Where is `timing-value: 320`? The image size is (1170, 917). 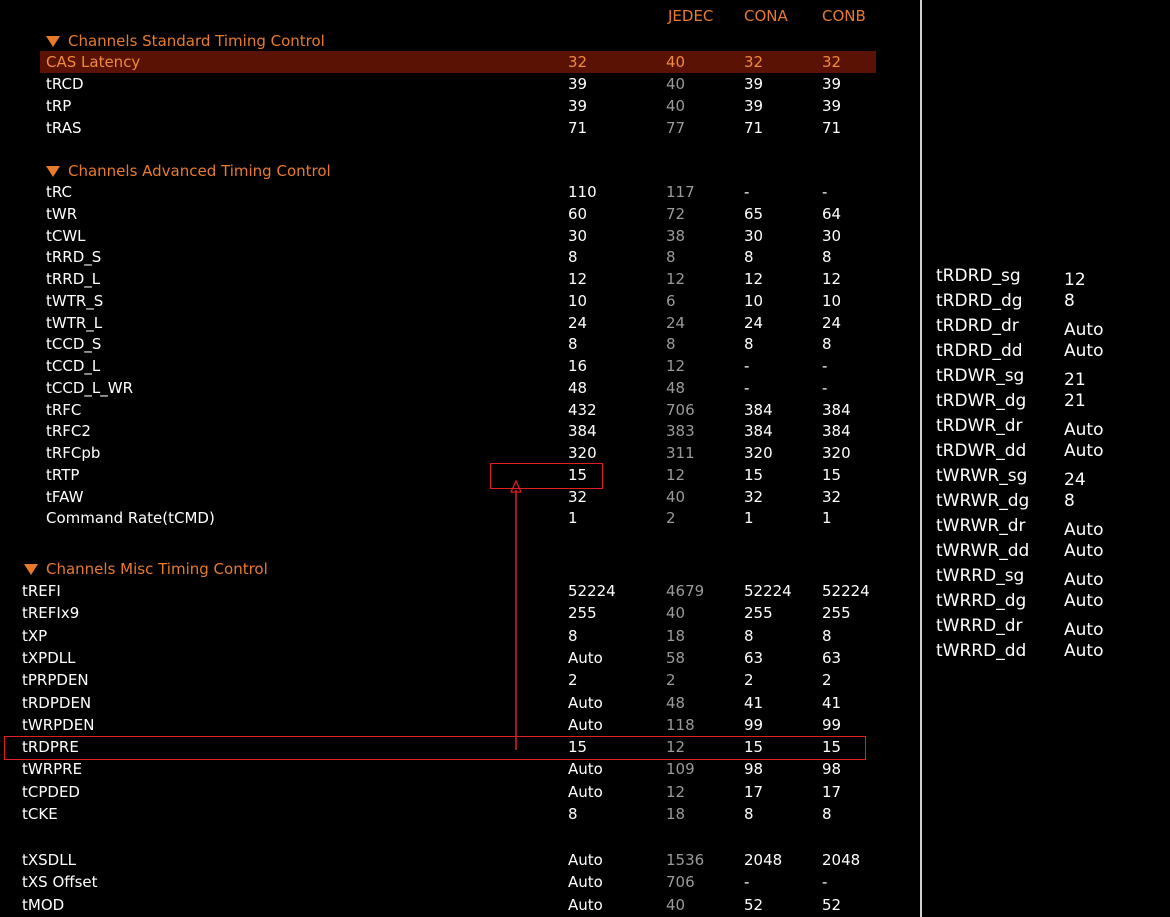
timing-value: 320 is located at coordinates (582, 453).